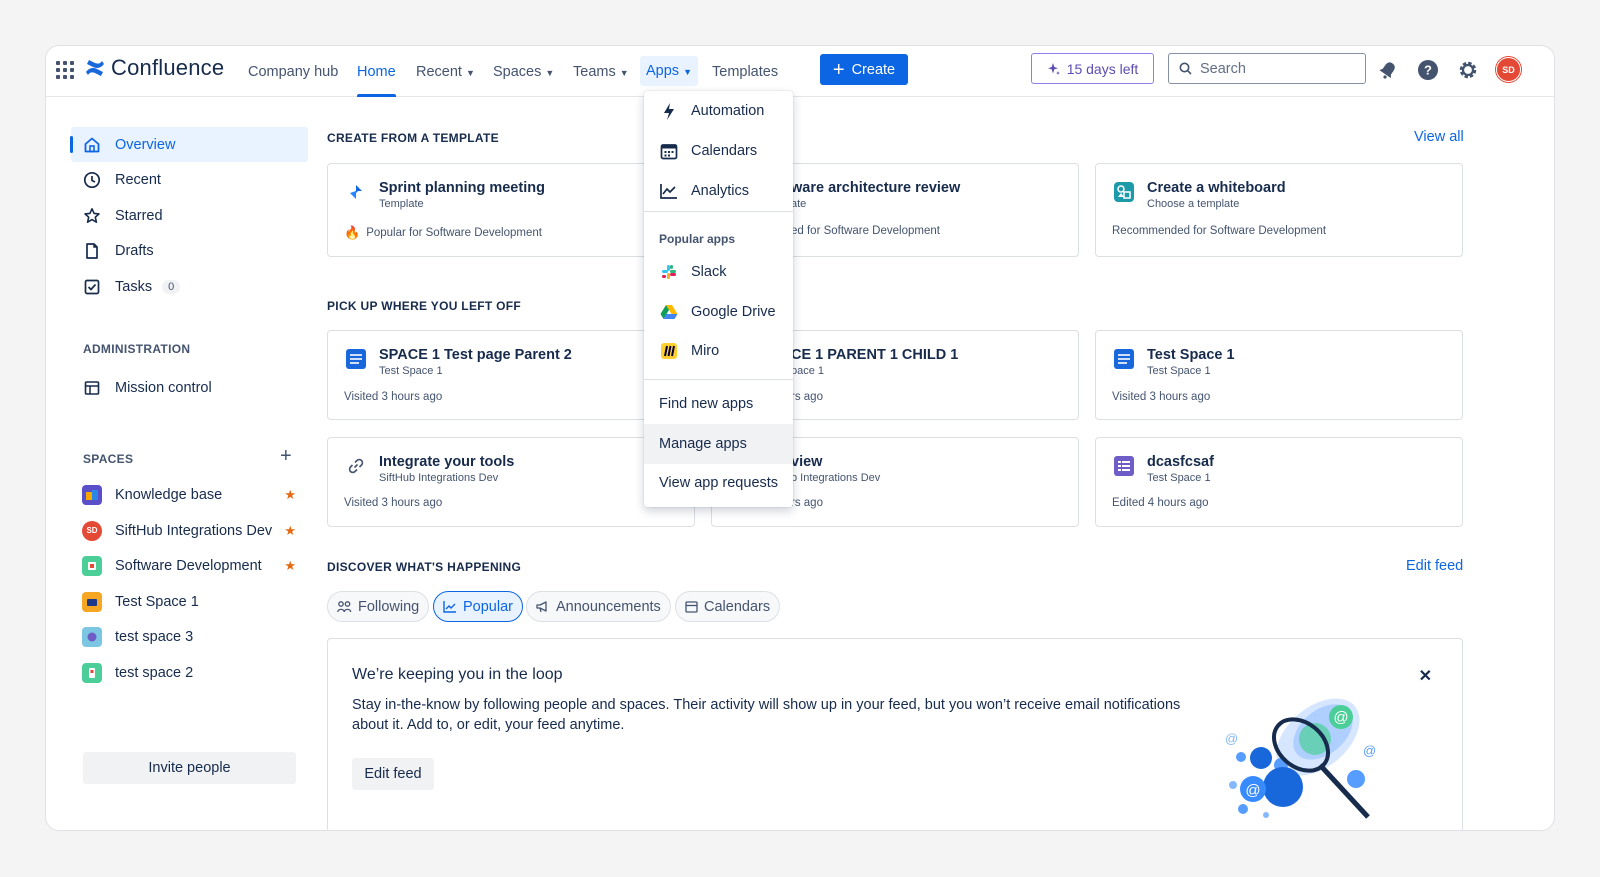 The image size is (1600, 877). I want to click on sidebar-item-tasks: Tasks 0, so click(189, 286).